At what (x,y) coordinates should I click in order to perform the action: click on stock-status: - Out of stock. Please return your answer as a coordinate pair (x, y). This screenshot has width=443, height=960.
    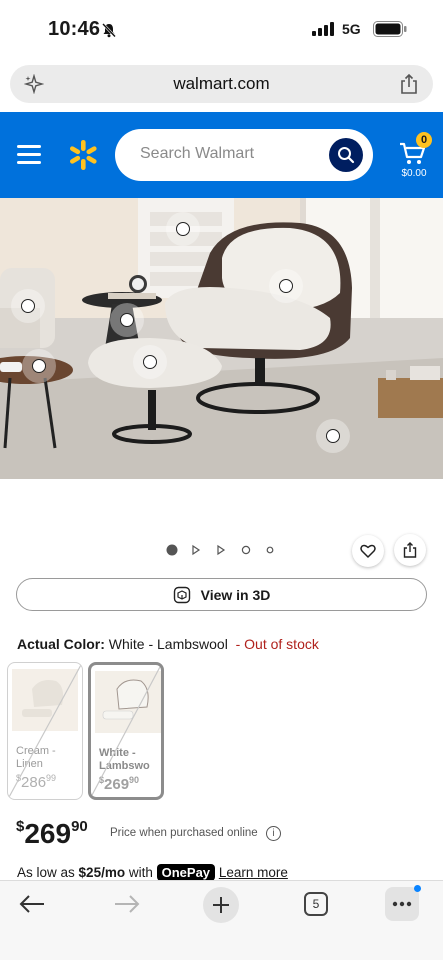
    Looking at the image, I should click on (277, 644).